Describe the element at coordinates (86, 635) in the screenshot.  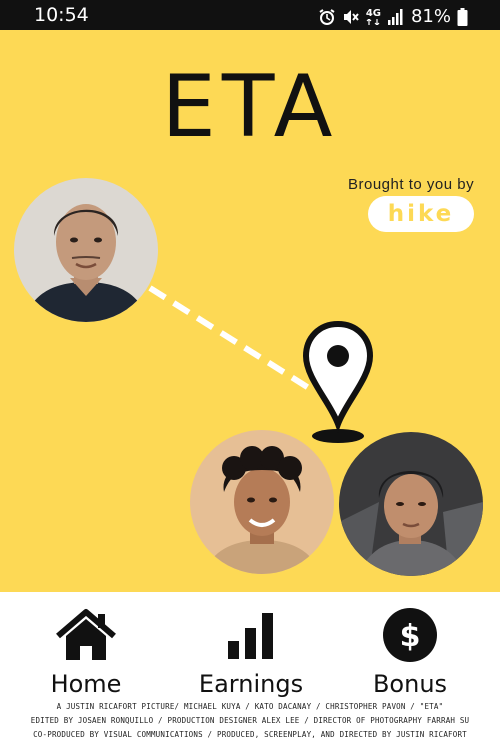
I see `home-icon` at that location.